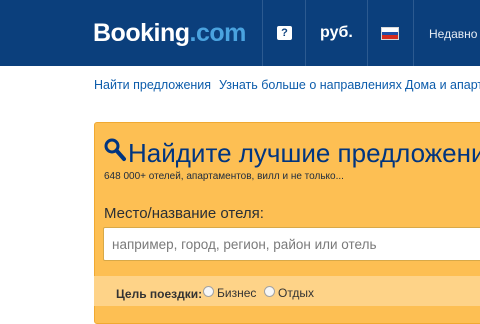 The width and height of the screenshot is (480, 324). I want to click on search-title: Найдите лучшие предложения, so click(304, 153).